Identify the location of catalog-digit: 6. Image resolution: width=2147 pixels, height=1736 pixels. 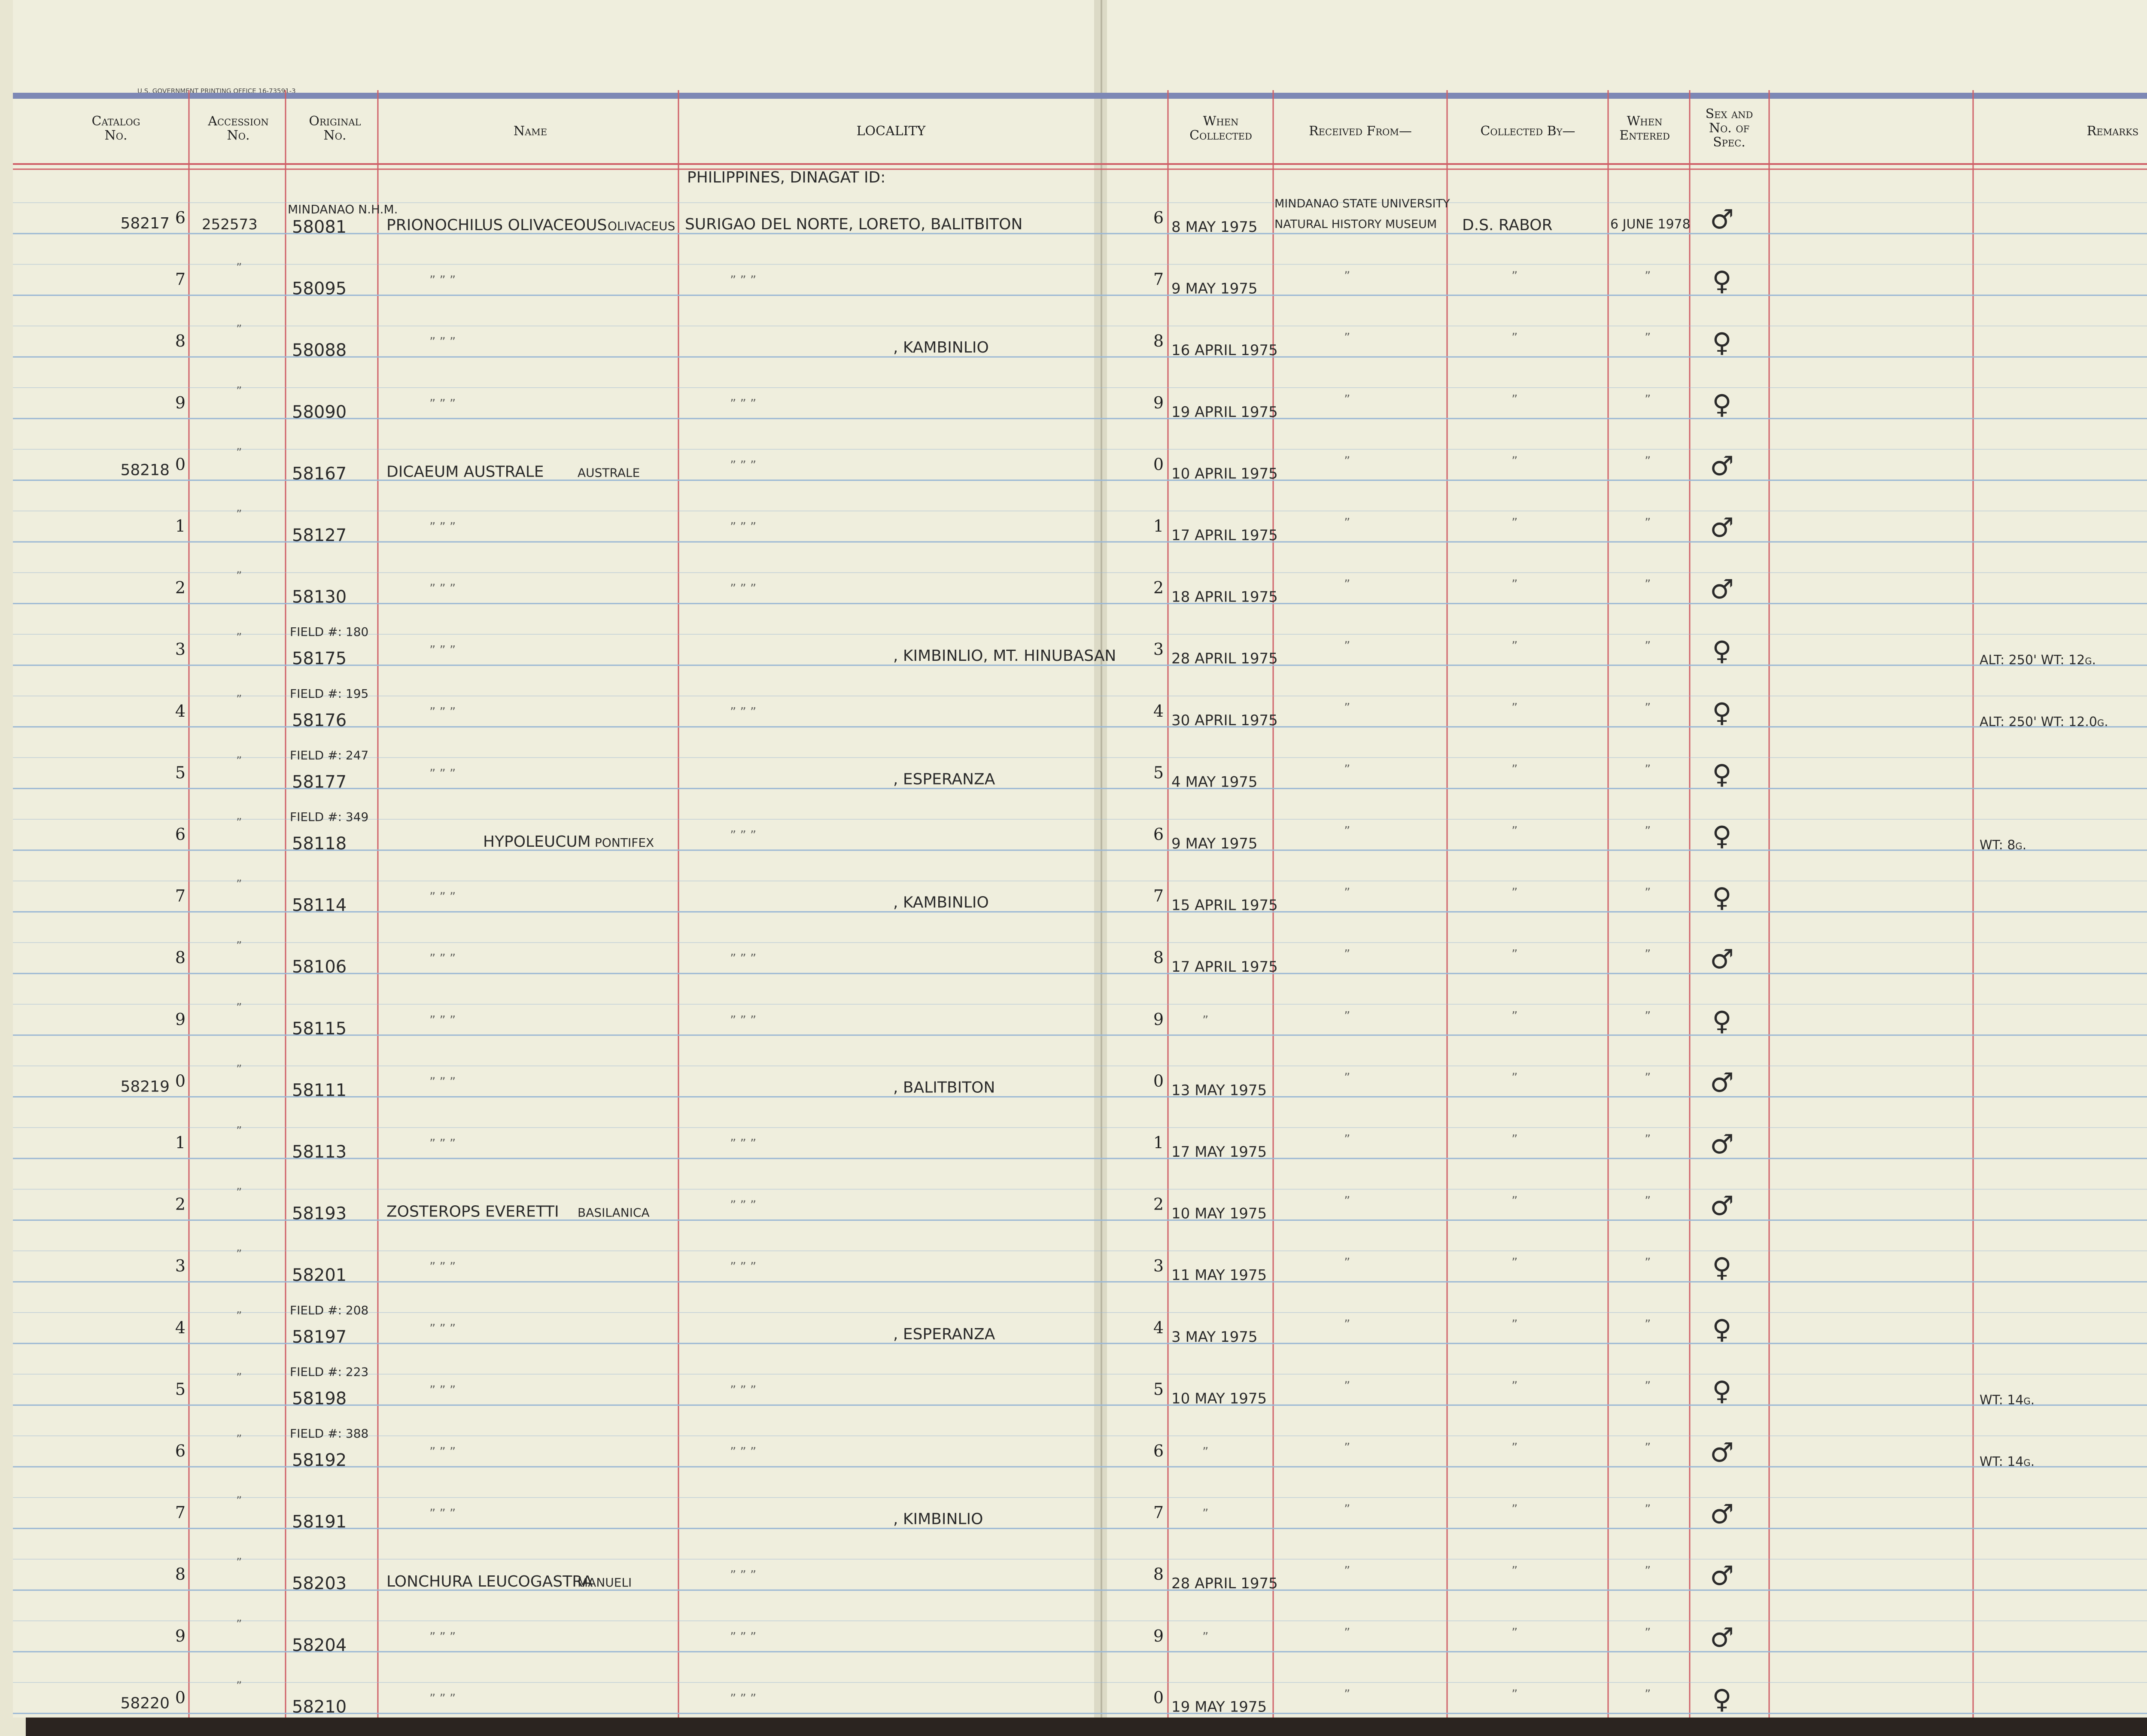
(180, 834).